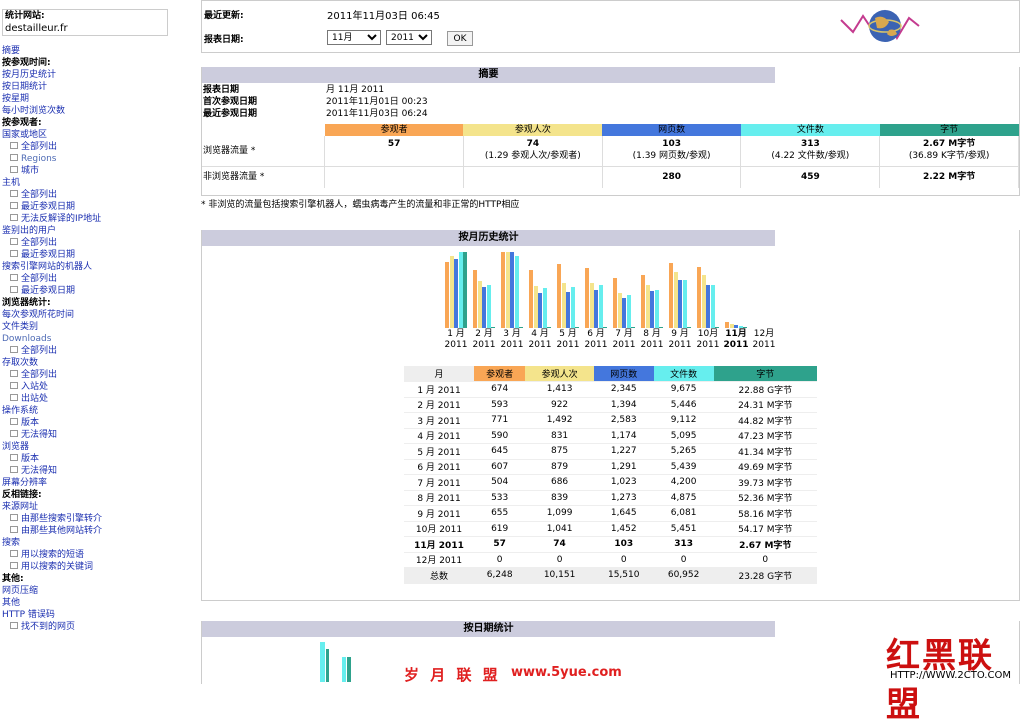  Describe the element at coordinates (559, 513) in the screenshot. I see `monthly-cell: 1,099` at that location.